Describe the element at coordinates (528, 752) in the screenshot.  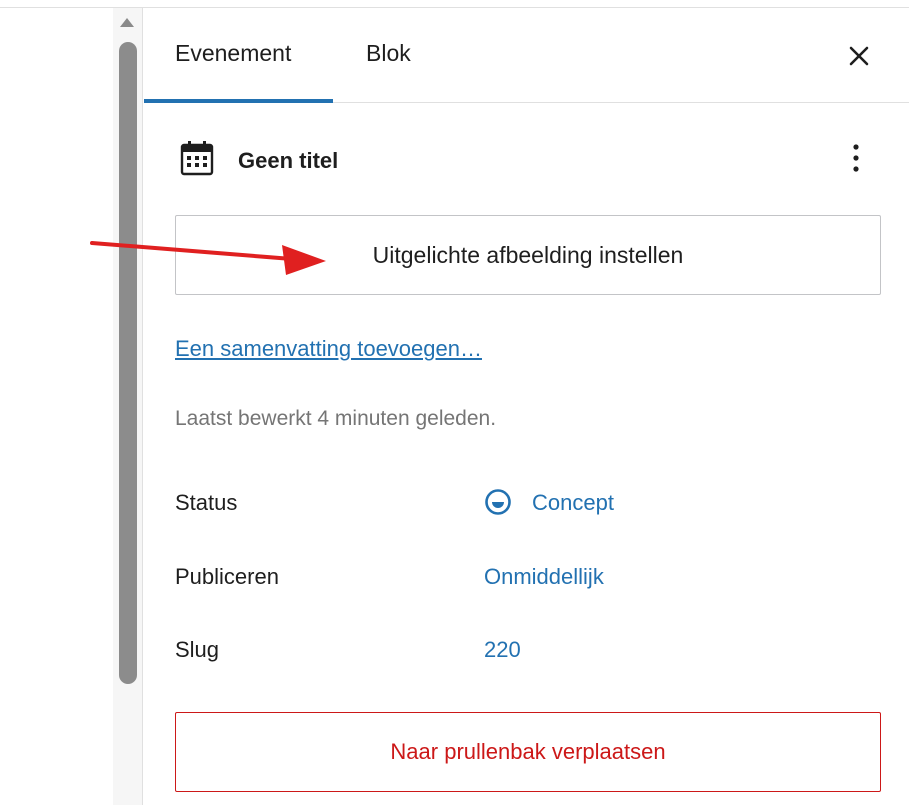
I see `move-to-trash-button: Naar prullenbak verplaatsen` at that location.